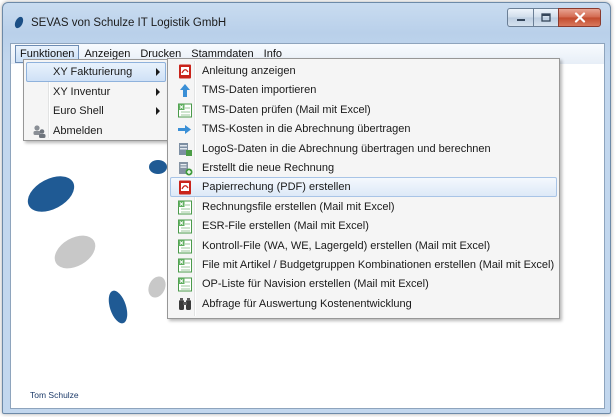  What do you see at coordinates (306, 21) in the screenshot?
I see `title-bar: SEVAS von Schulze IT Logistik GmbH` at bounding box center [306, 21].